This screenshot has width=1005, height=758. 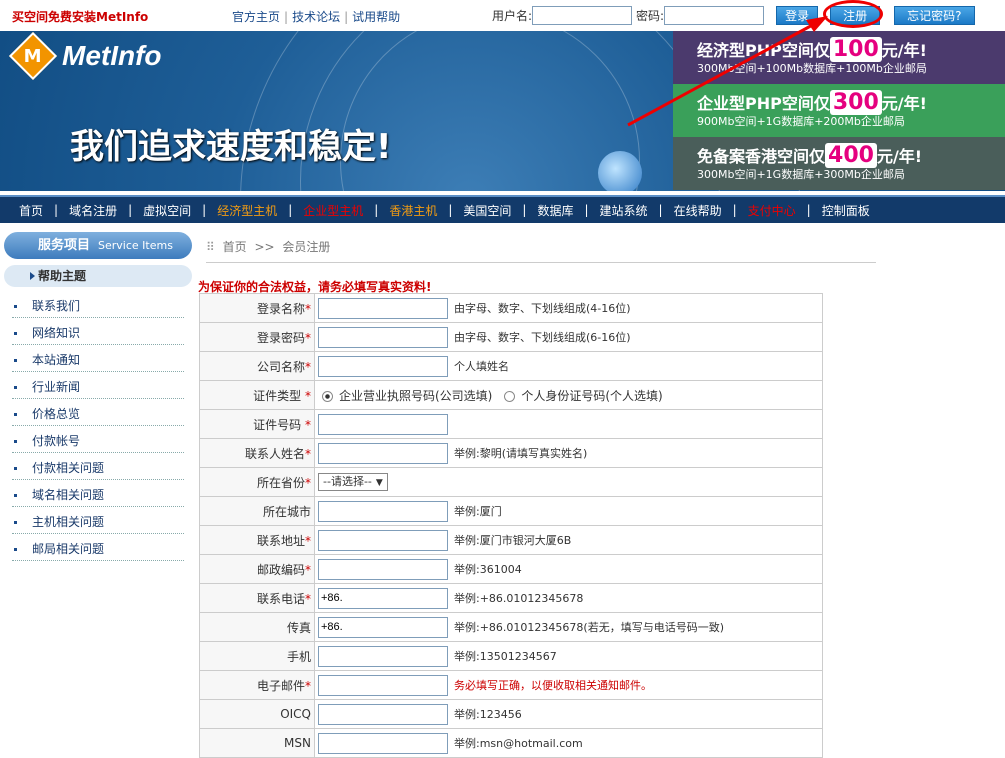 I want to click on login-name-input, so click(x=383, y=308).